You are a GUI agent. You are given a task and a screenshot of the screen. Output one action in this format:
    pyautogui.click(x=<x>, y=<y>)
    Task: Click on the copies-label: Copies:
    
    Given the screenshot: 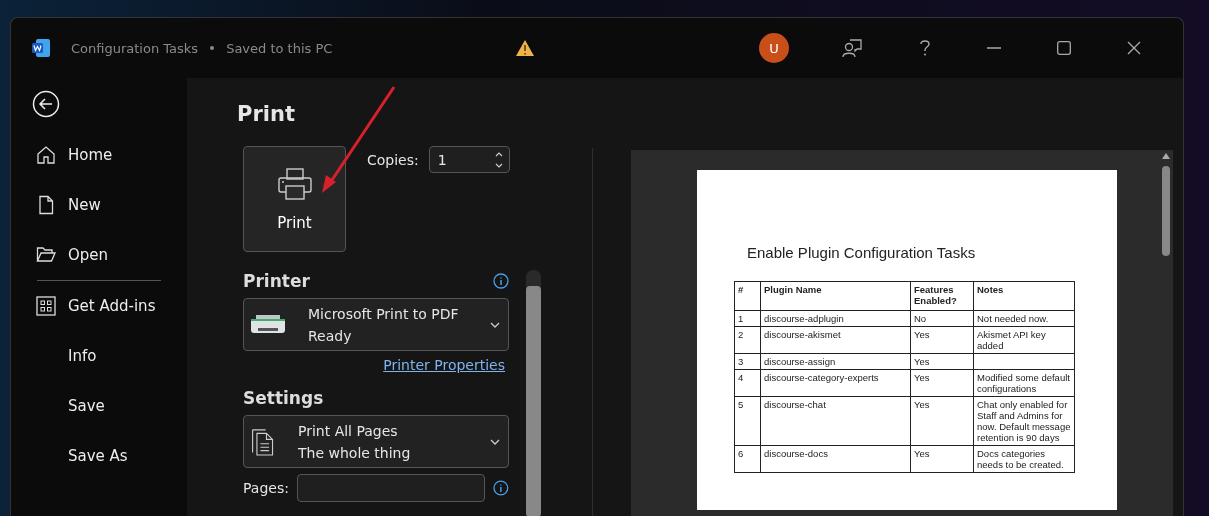 What is the action you would take?
    pyautogui.click(x=393, y=160)
    